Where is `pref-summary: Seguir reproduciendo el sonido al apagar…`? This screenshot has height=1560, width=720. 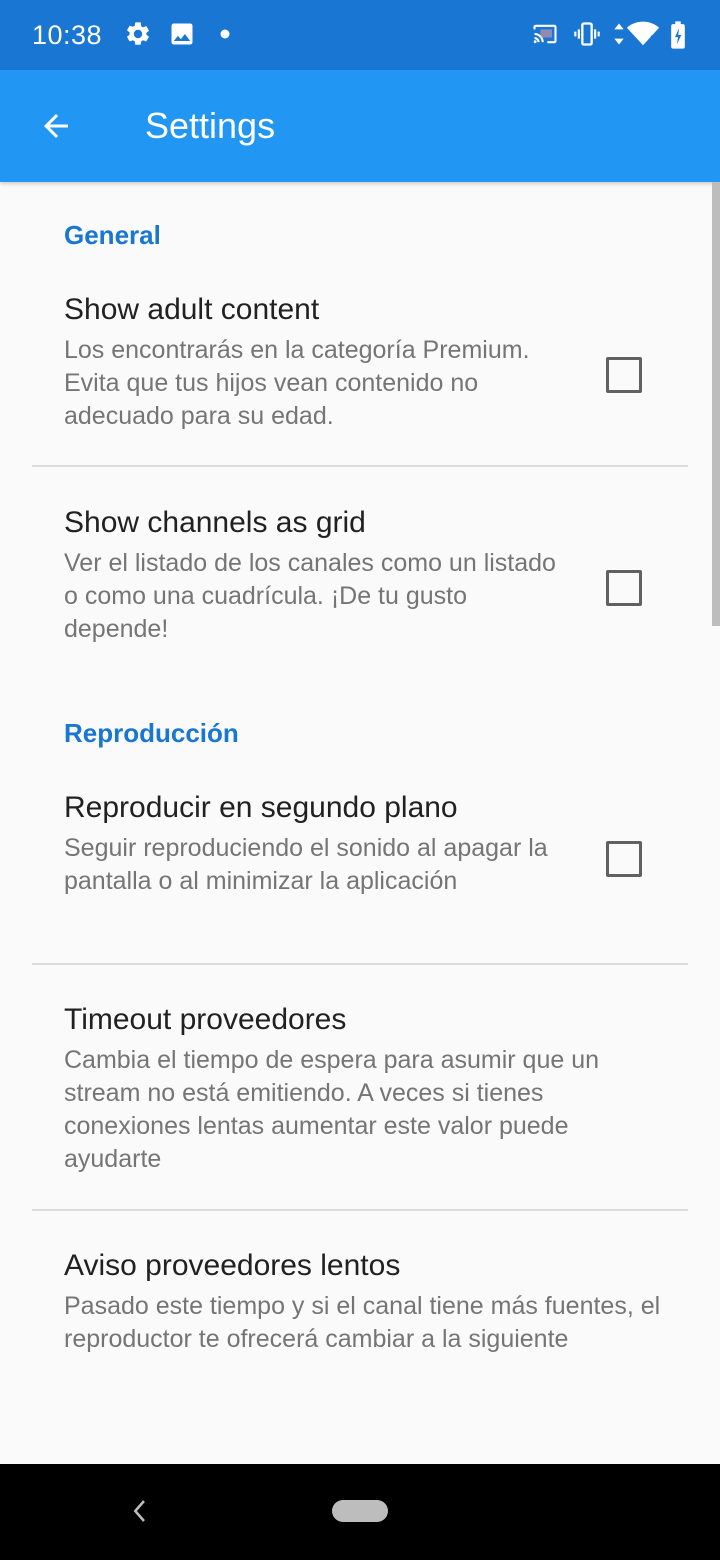
pref-summary: Seguir reproduciendo el sonido al apagar… is located at coordinates (306, 864).